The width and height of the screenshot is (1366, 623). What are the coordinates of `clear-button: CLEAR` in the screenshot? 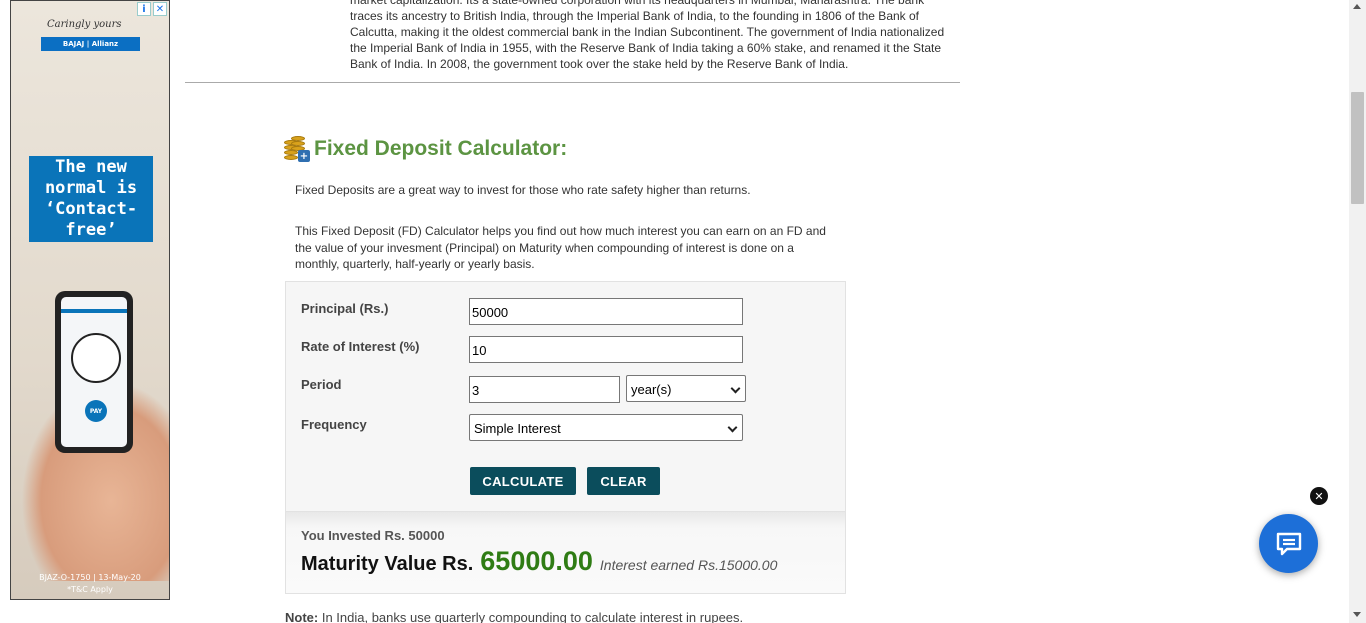 It's located at (623, 481).